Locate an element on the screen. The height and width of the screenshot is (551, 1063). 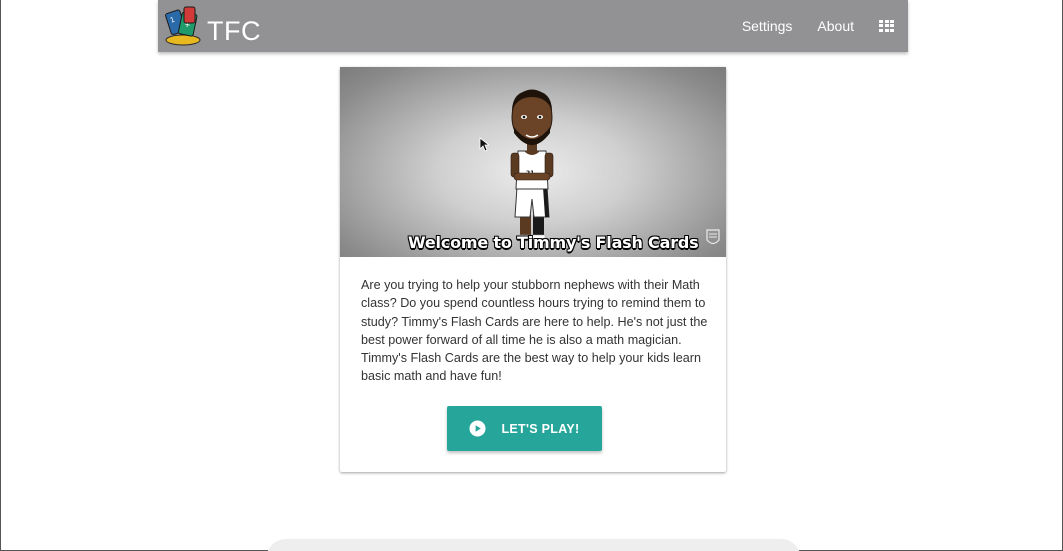
top-navbar: 1 + TFC Settings About is located at coordinates (533, 26).